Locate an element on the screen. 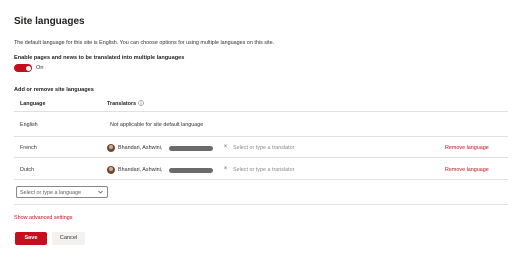 This screenshot has width=518, height=258. column-header-translators: Translators is located at coordinates (122, 104).